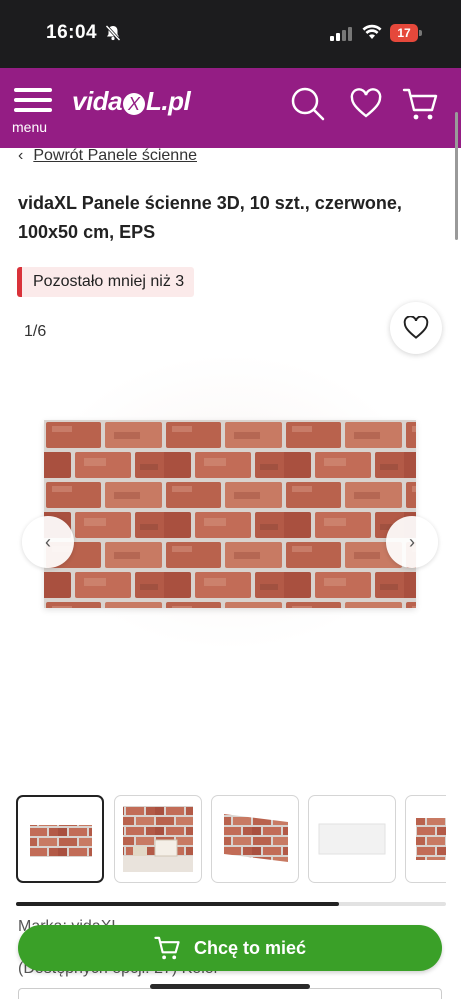 This screenshot has width=461, height=999. I want to click on thumbnail-scroll-track, so click(231, 904).